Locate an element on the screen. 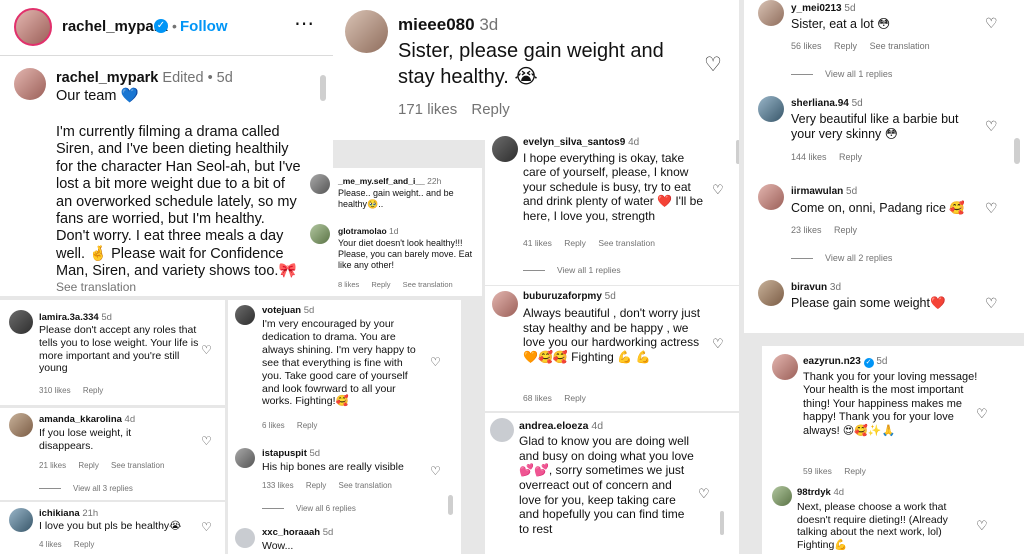 The image size is (1024, 554). comment-username: sherliana.94 is located at coordinates (820, 103).